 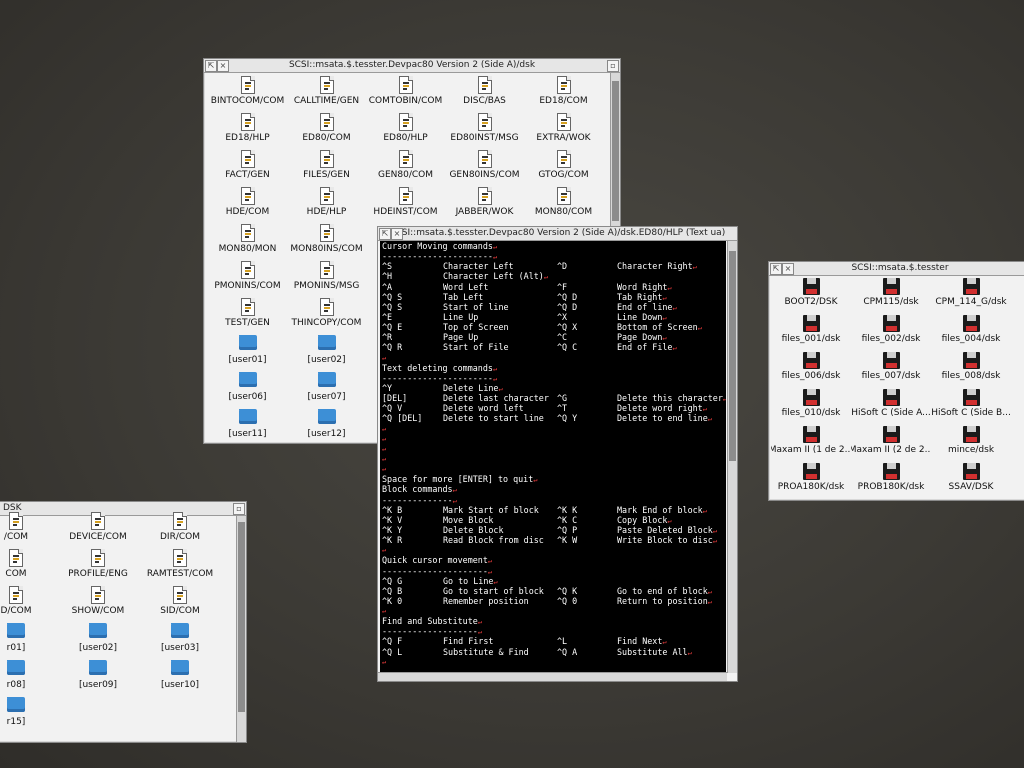 I want to click on file-item: ED80/HLP, so click(x=405, y=131).